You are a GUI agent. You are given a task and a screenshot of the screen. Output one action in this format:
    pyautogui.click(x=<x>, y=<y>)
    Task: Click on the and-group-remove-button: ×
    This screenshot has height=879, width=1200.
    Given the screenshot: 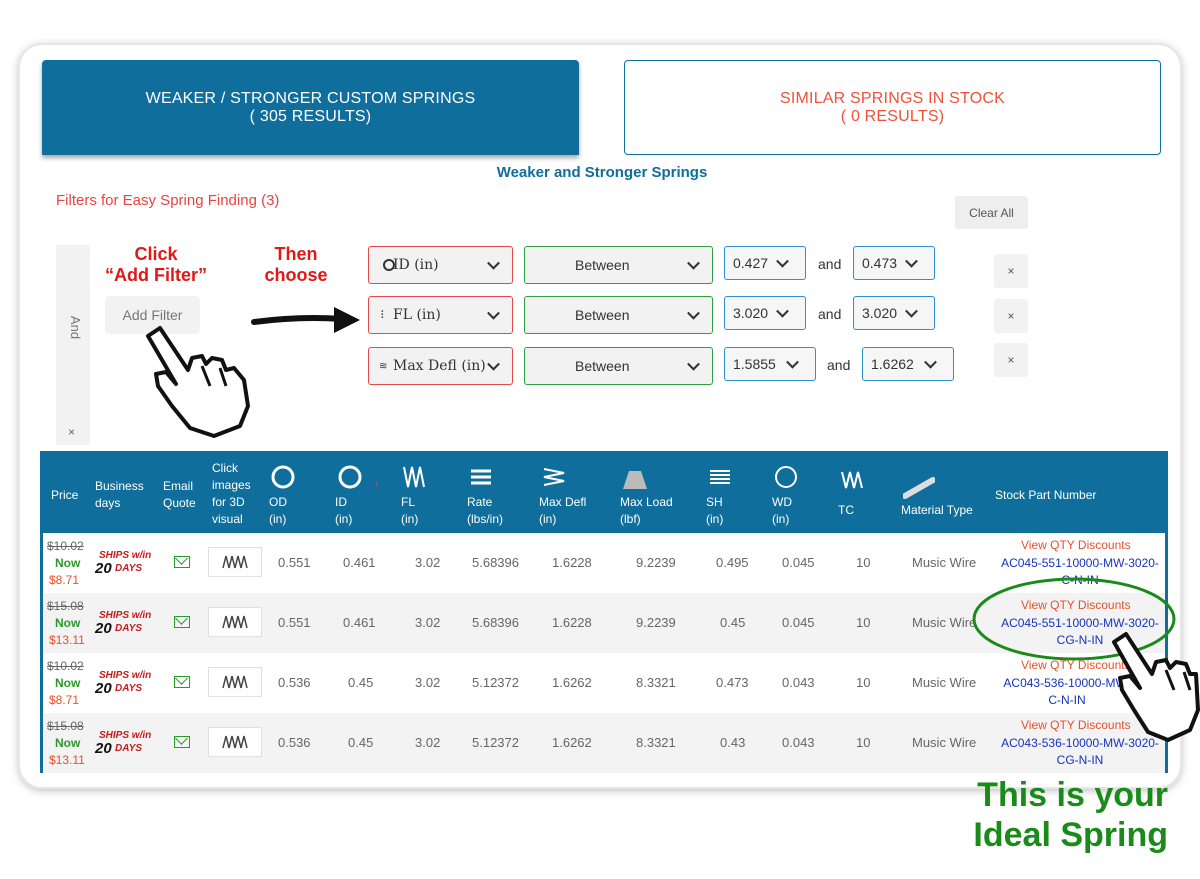 What is the action you would take?
    pyautogui.click(x=71, y=432)
    